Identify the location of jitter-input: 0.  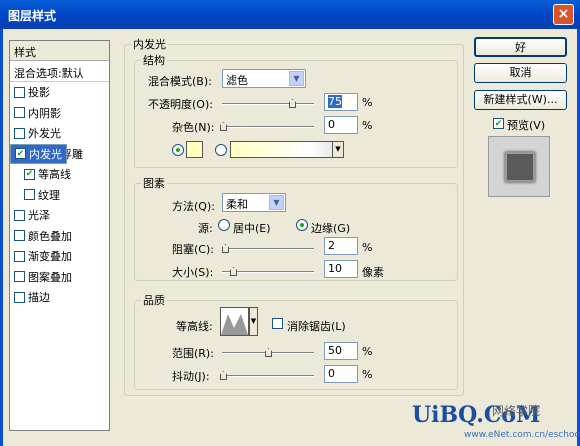
(341, 374).